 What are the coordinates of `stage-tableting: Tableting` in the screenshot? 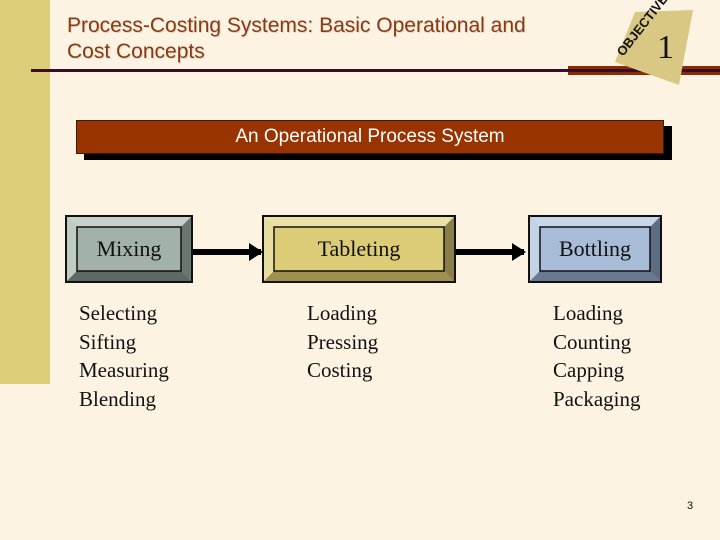 It's located at (359, 249).